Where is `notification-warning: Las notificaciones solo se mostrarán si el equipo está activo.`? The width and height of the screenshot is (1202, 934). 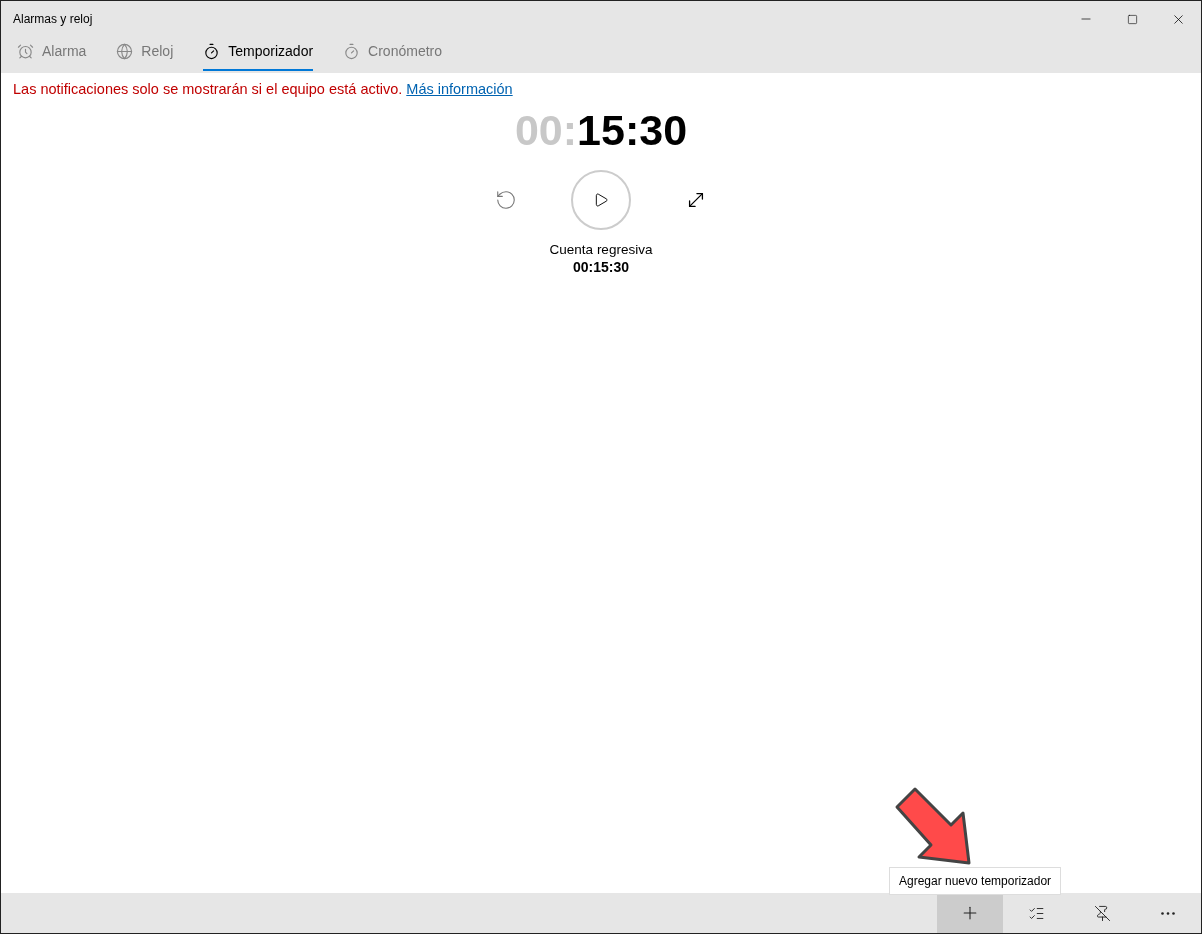
notification-warning: Las notificaciones solo se mostrarán si el equipo está activo. is located at coordinates (208, 89).